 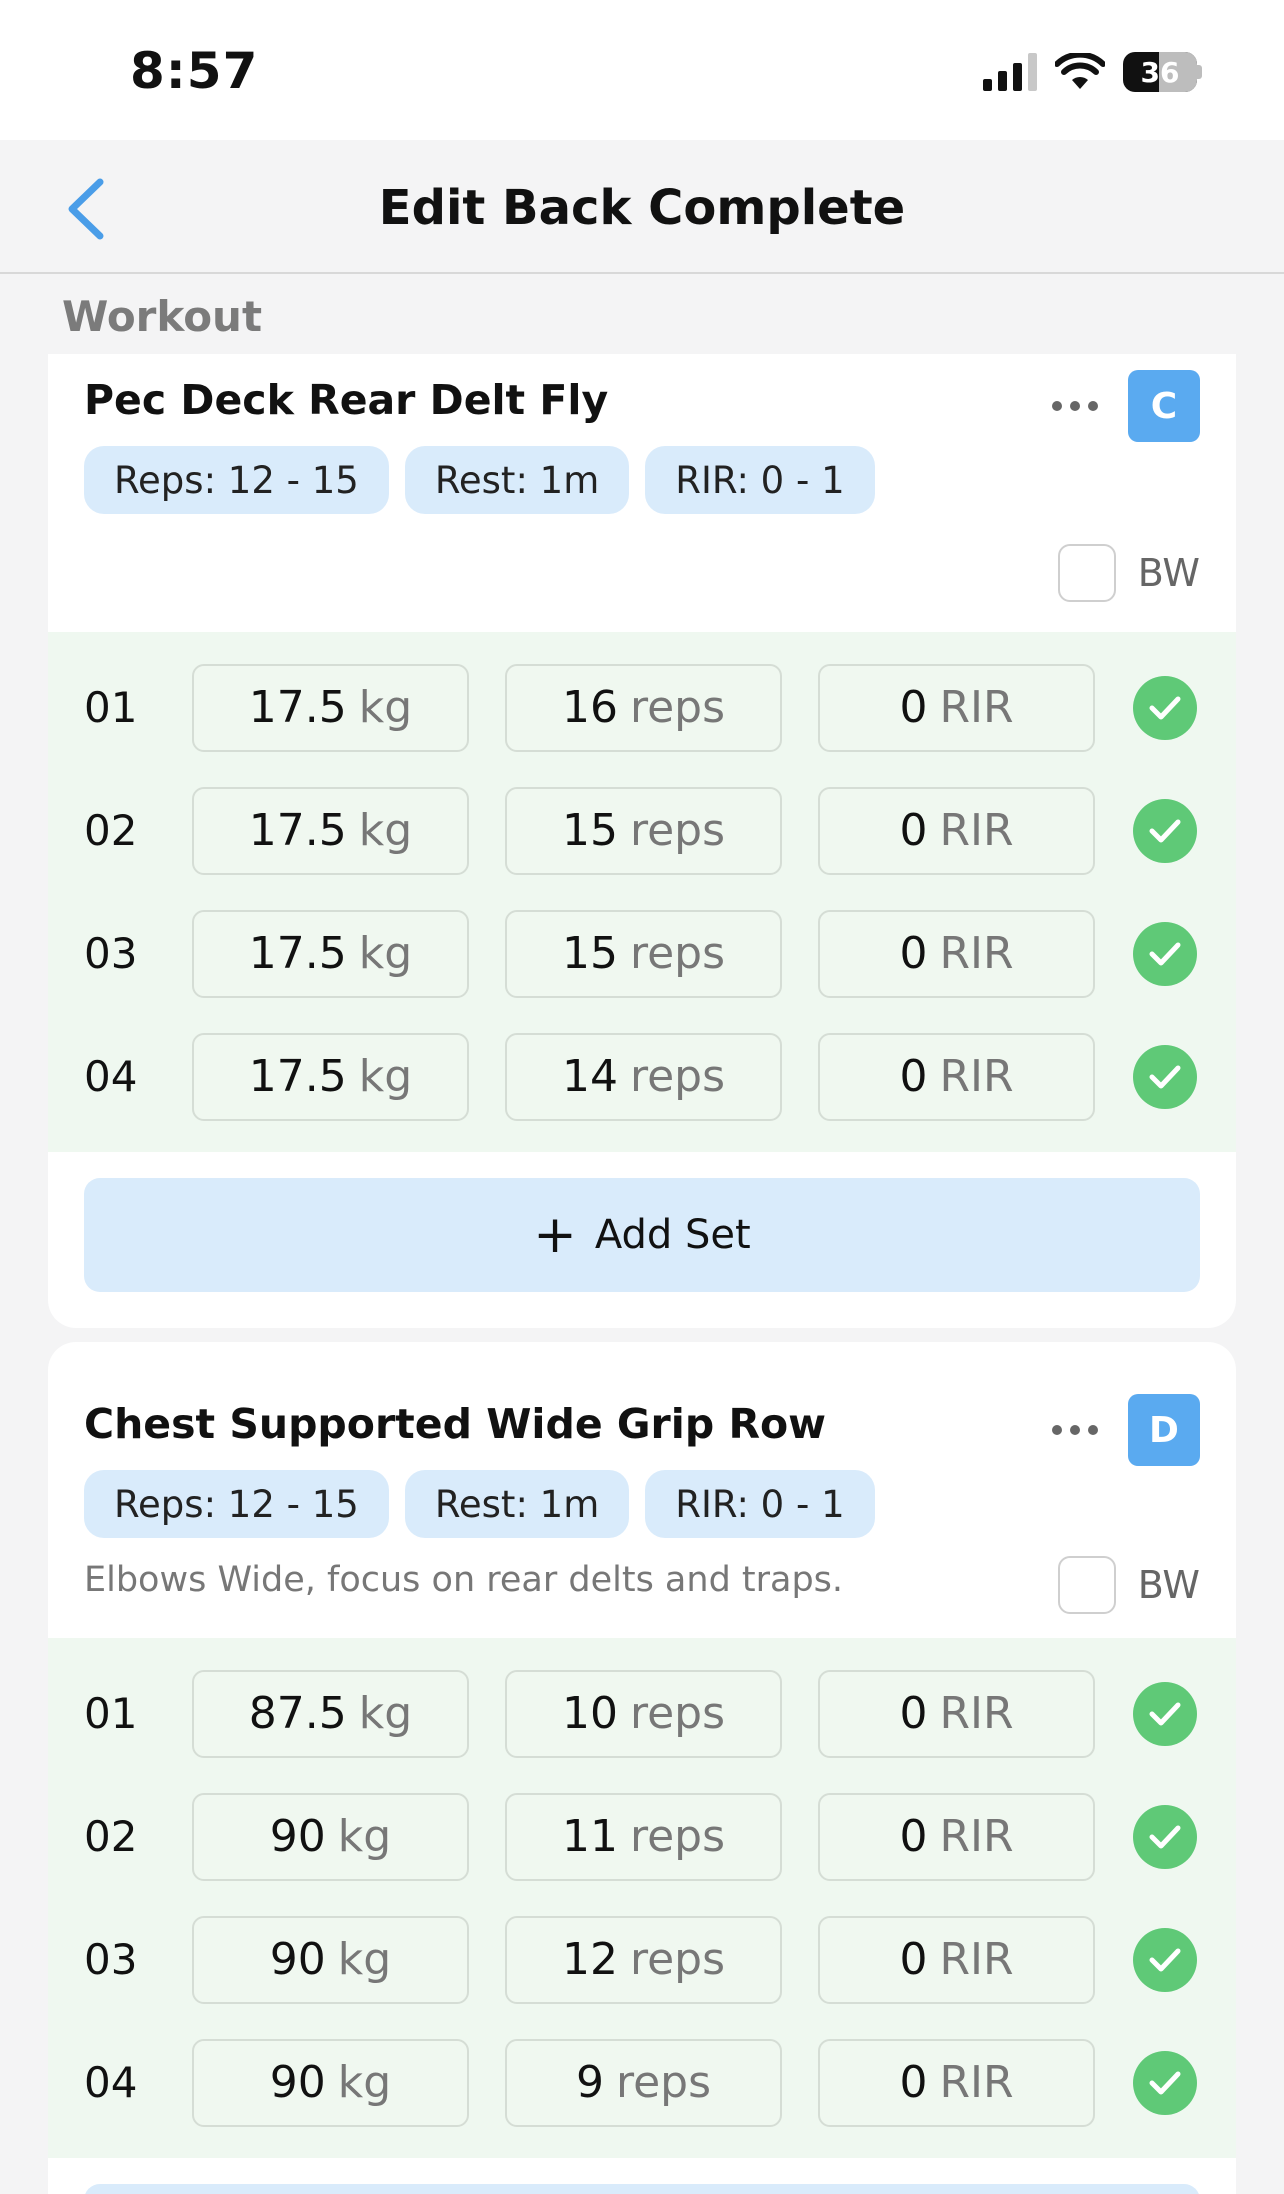 I want to click on set-row: 04 90 kg 9 reps 0 RIR, so click(x=642, y=2082).